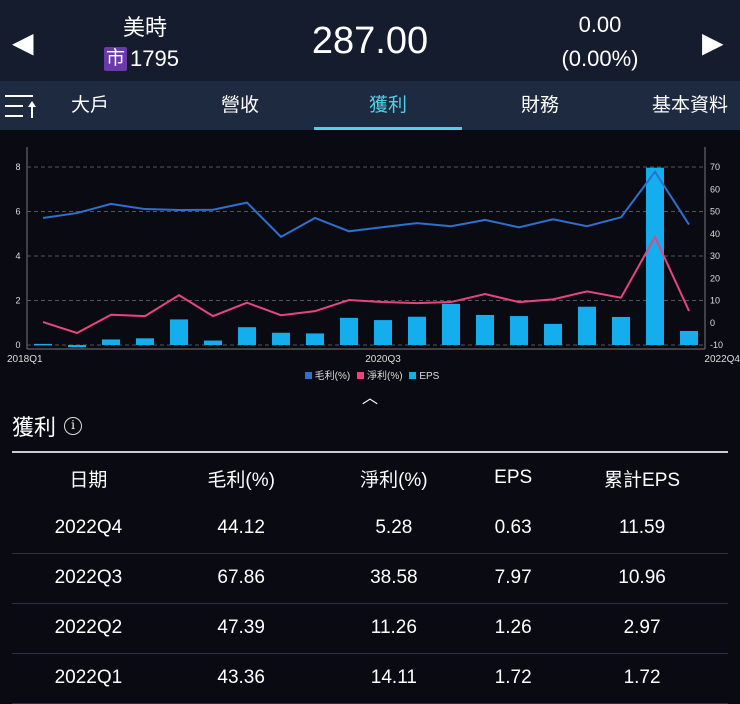 This screenshot has width=740, height=704. Describe the element at coordinates (513, 477) in the screenshot. I see `header-eps: EPS` at that location.